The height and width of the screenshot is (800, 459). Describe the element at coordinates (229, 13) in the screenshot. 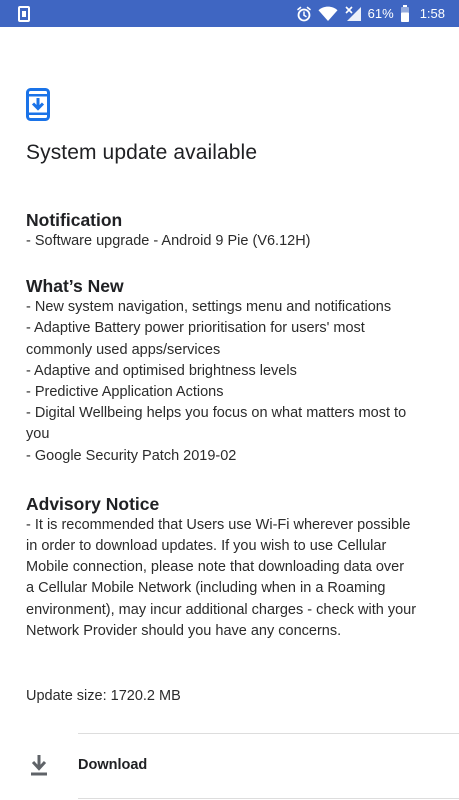

I see `status-bar: 61% 1:58` at that location.